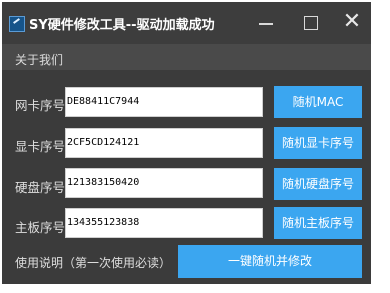 The width and height of the screenshot is (390, 293). What do you see at coordinates (40, 105) in the screenshot?
I see `nic-serial-label: 网卡序号` at bounding box center [40, 105].